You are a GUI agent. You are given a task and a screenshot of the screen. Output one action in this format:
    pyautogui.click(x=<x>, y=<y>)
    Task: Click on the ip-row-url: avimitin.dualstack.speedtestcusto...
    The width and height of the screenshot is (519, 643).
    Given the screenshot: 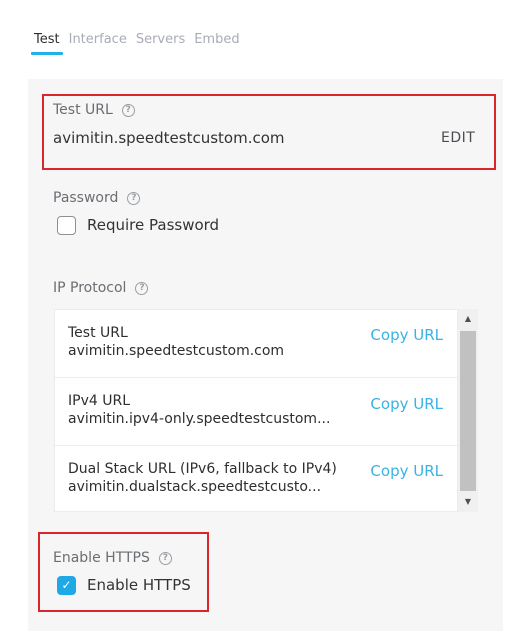 What is the action you would take?
    pyautogui.click(x=195, y=487)
    